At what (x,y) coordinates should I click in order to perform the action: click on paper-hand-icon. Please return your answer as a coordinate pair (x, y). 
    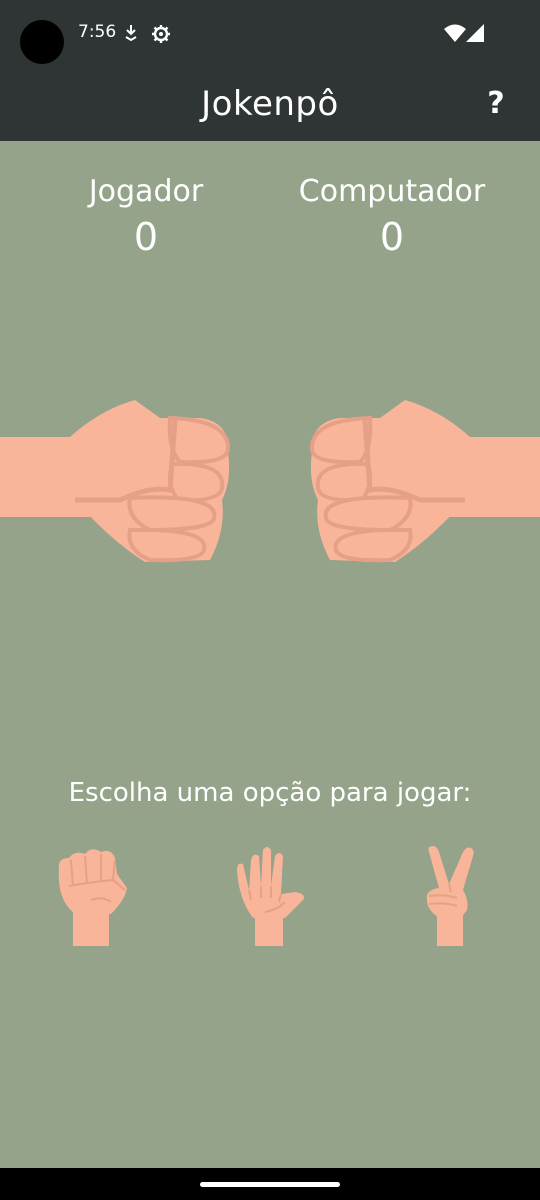
    Looking at the image, I should click on (270, 896).